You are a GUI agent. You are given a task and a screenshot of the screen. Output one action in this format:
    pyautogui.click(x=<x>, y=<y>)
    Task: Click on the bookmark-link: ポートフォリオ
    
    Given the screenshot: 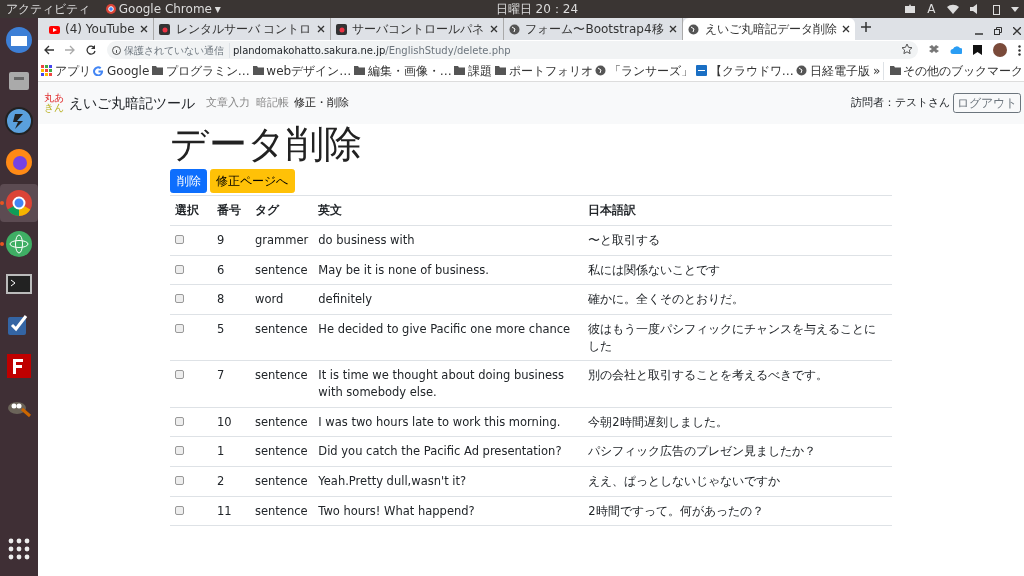 What is the action you would take?
    pyautogui.click(x=543, y=70)
    